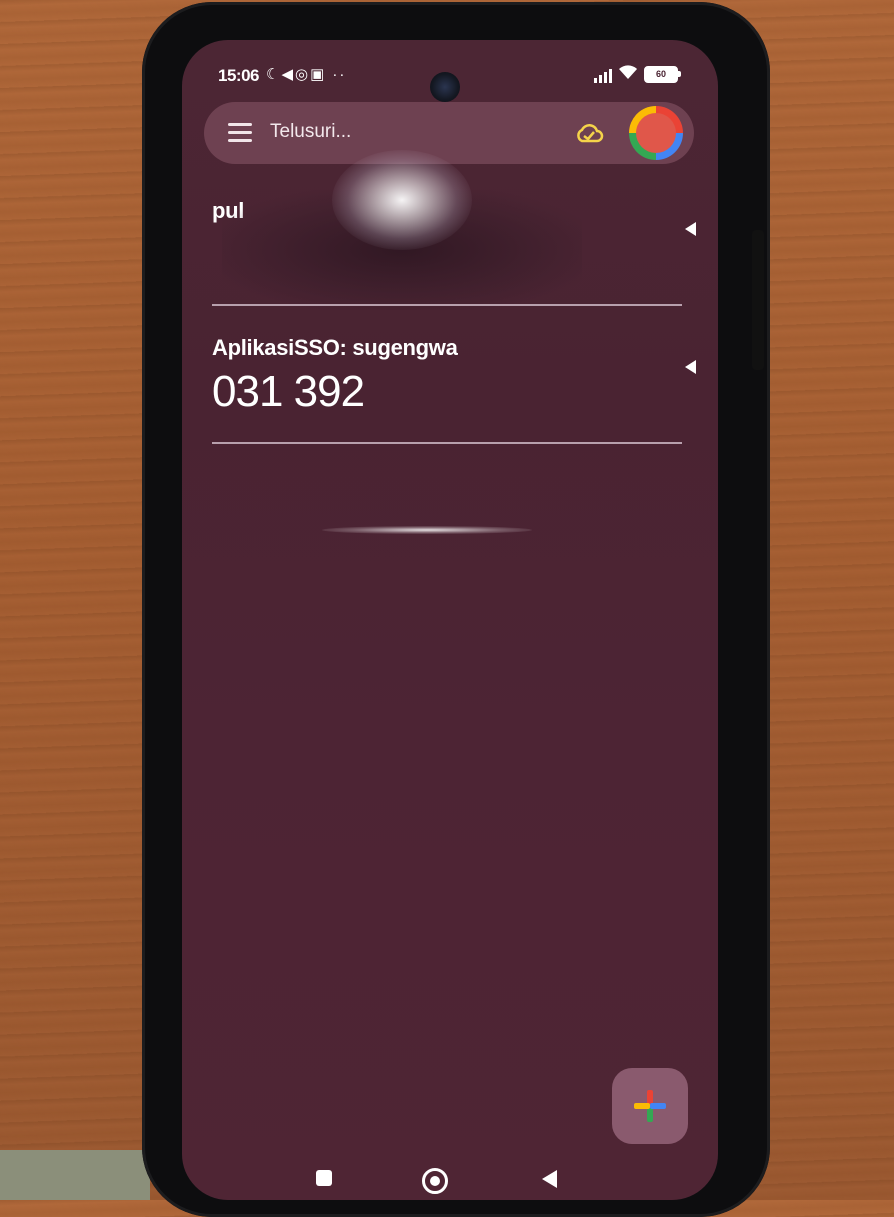 The height and width of the screenshot is (1217, 894). What do you see at coordinates (589, 133) in the screenshot?
I see `cloud-sync-icon` at bounding box center [589, 133].